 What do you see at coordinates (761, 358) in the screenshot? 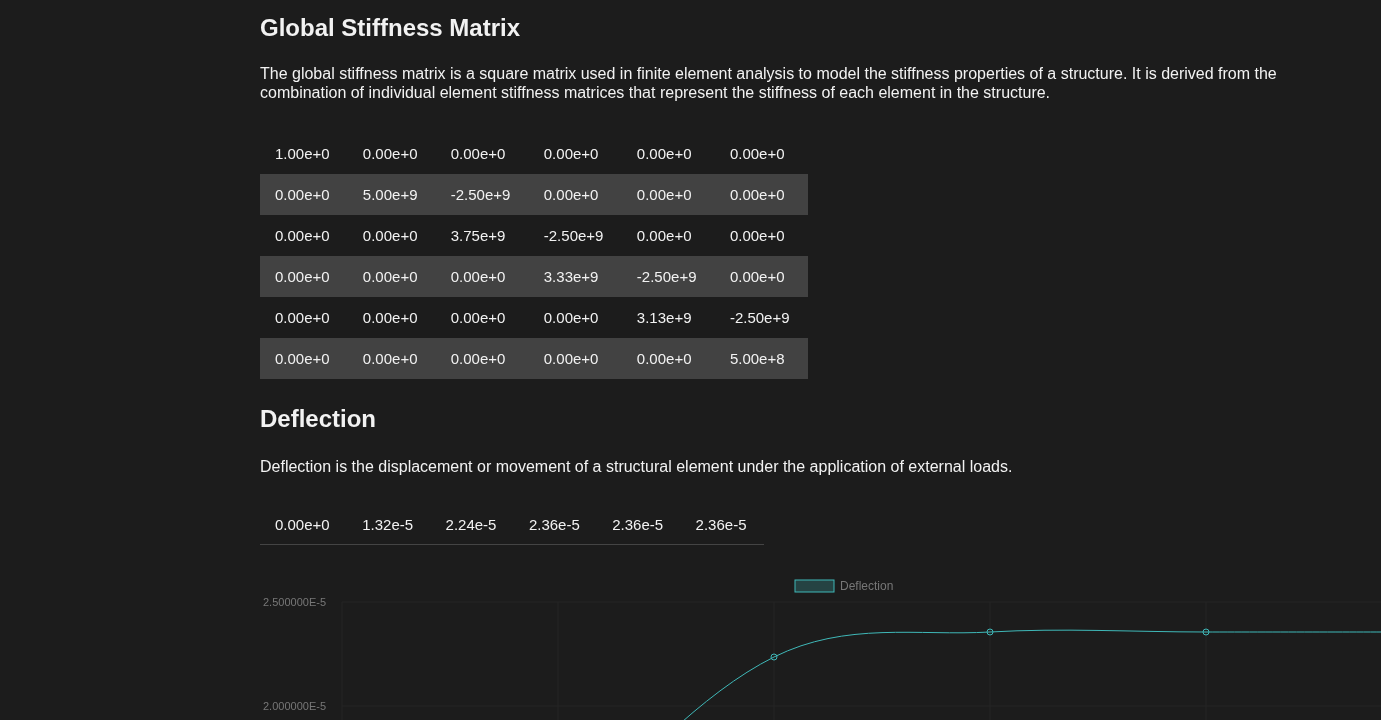
I see `table-cell: 5.00e+8` at bounding box center [761, 358].